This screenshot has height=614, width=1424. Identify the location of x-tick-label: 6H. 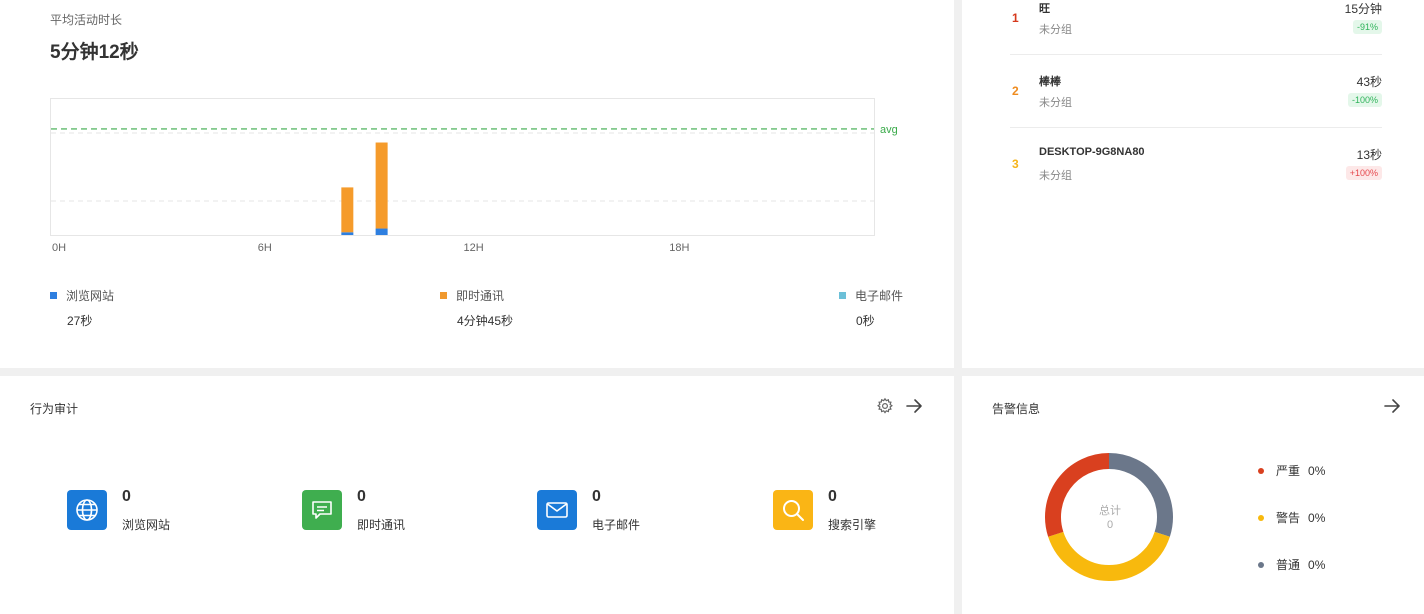
(265, 248).